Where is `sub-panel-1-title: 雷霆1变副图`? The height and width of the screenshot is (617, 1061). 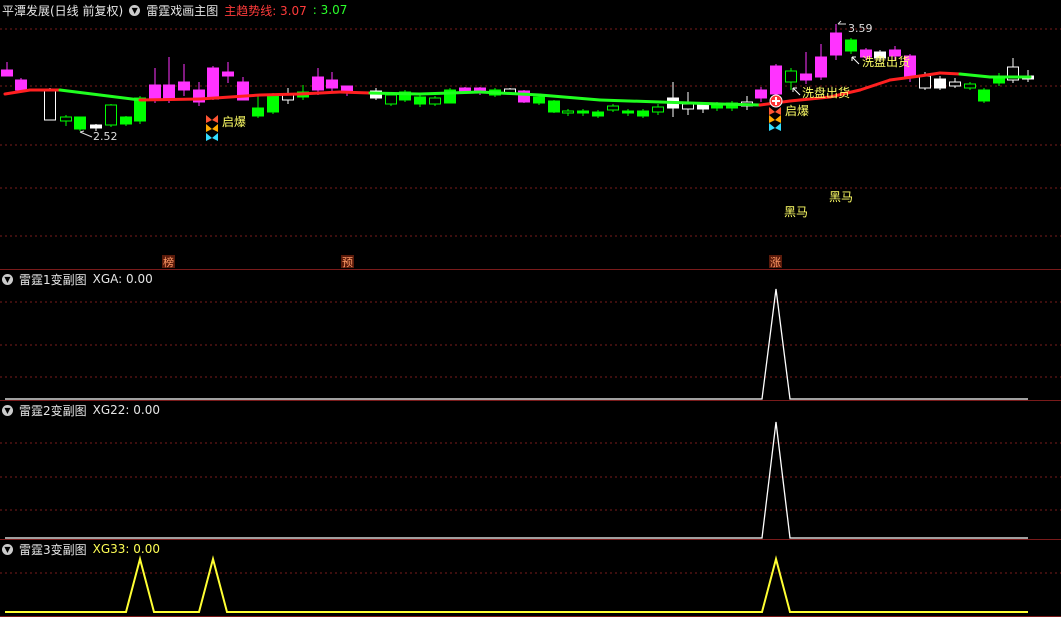
sub-panel-1-title: 雷霆1变副图 is located at coordinates (53, 279).